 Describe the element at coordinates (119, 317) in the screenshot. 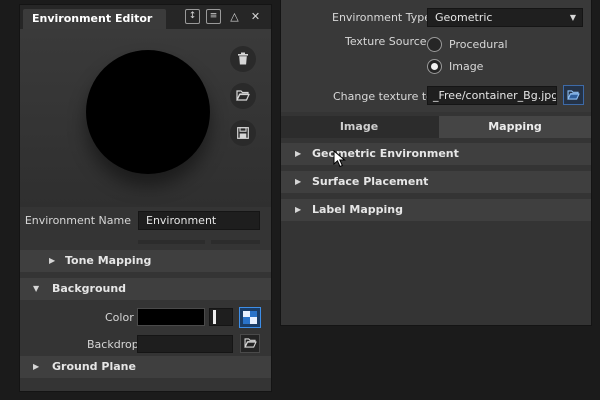

I see `color-label: Color` at that location.